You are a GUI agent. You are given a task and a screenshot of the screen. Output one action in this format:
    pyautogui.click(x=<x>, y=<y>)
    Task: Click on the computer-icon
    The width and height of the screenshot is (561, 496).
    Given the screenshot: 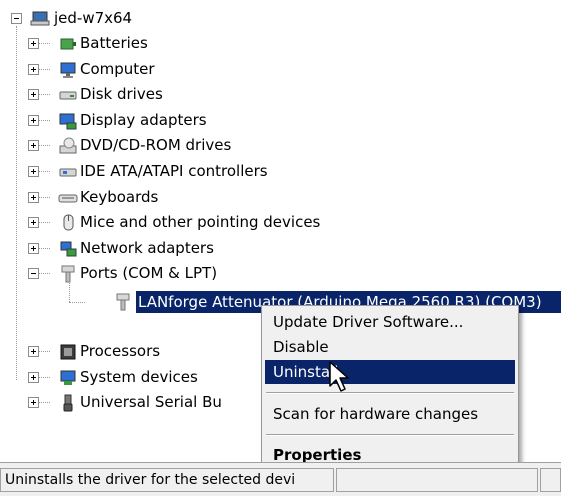 What is the action you would take?
    pyautogui.click(x=40, y=18)
    